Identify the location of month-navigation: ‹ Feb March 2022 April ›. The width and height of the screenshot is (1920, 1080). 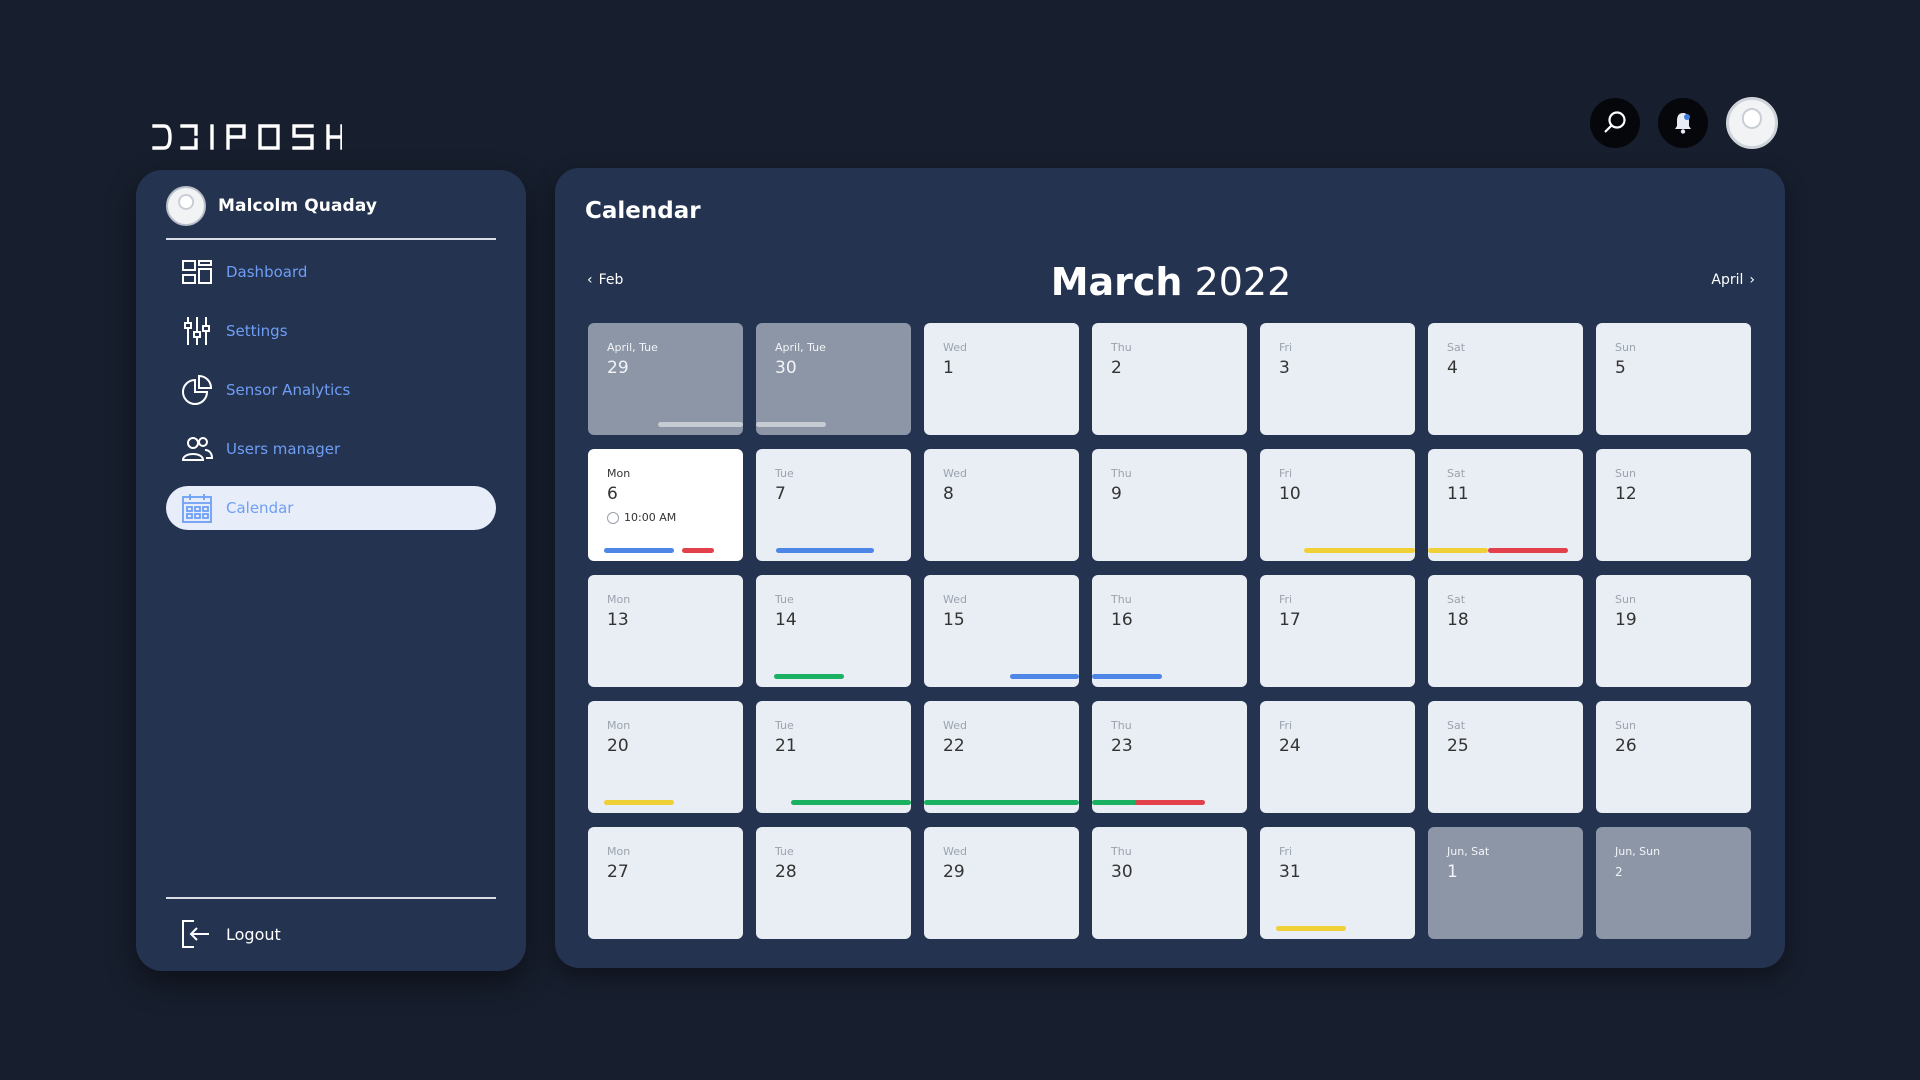
(1171, 282).